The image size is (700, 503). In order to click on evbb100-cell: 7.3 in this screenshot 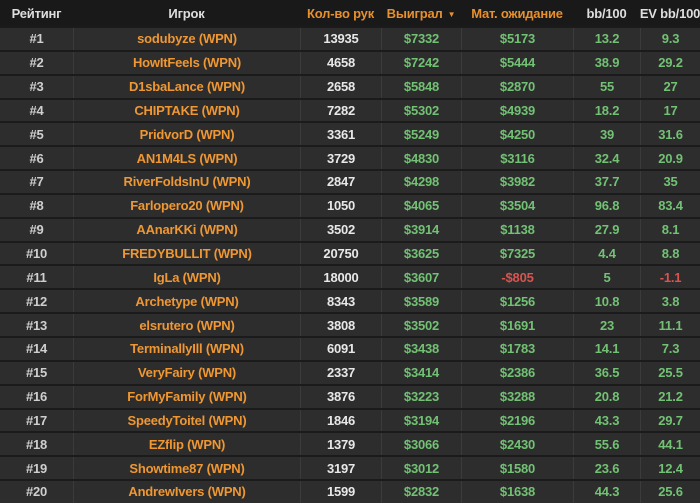, I will do `click(670, 348)`.